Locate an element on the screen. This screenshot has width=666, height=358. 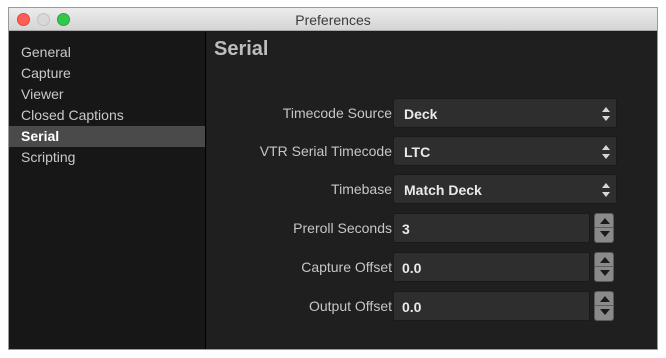
timecode-source-select: Deck is located at coordinates (505, 113).